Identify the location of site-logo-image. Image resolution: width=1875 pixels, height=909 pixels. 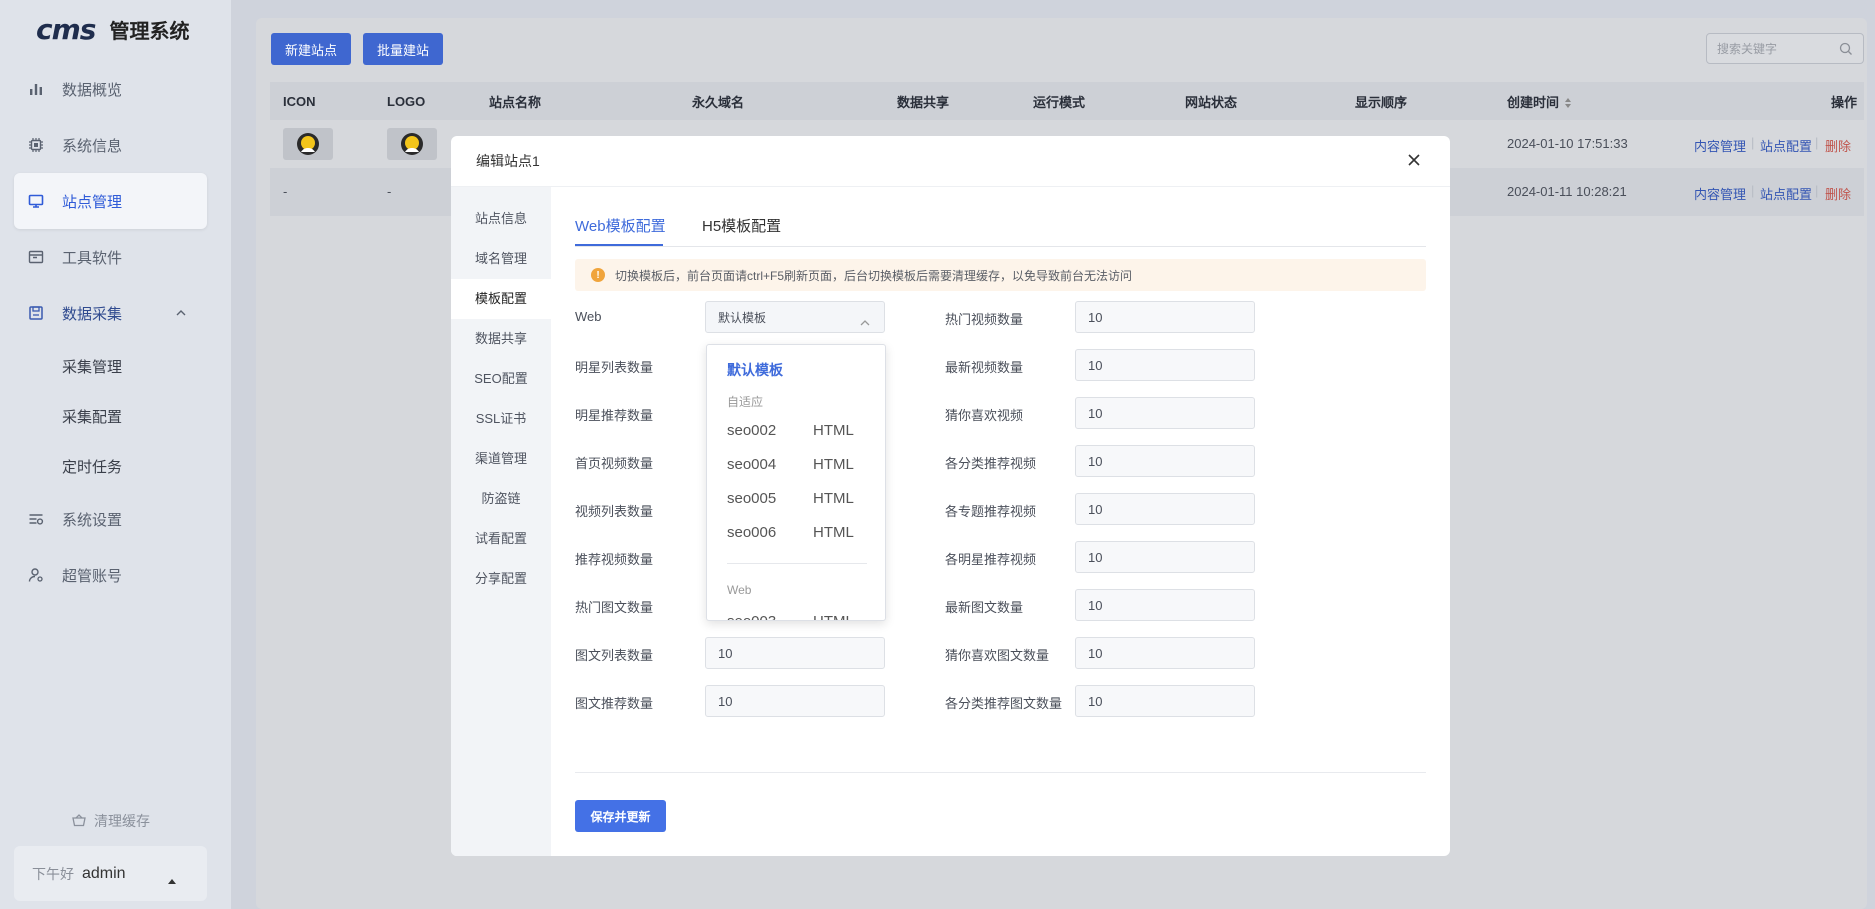
(412, 144).